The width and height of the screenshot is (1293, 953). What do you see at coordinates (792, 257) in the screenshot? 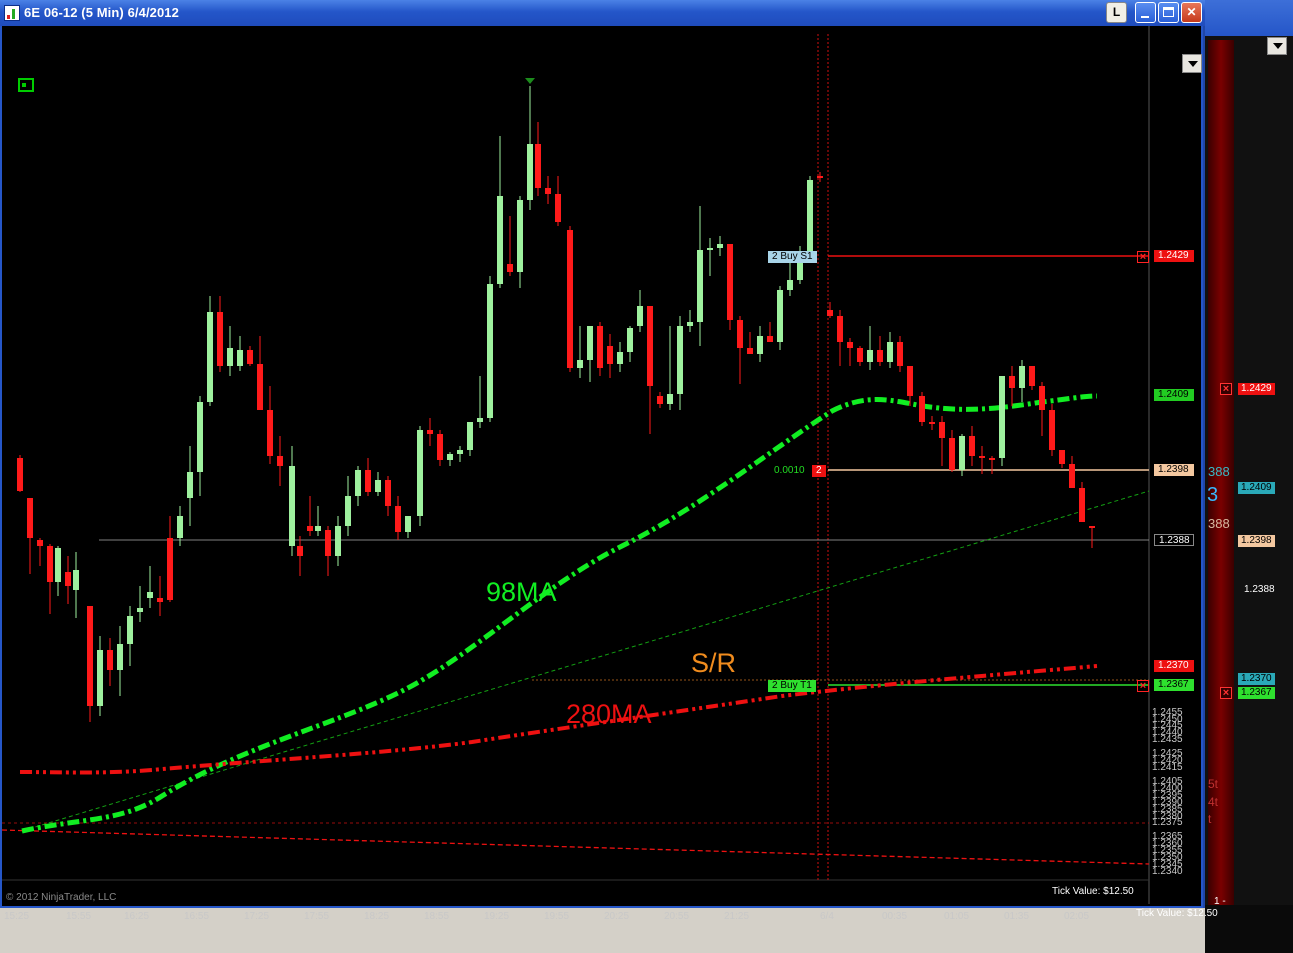
I see `stop-order-label: 2 Buy S1` at bounding box center [792, 257].